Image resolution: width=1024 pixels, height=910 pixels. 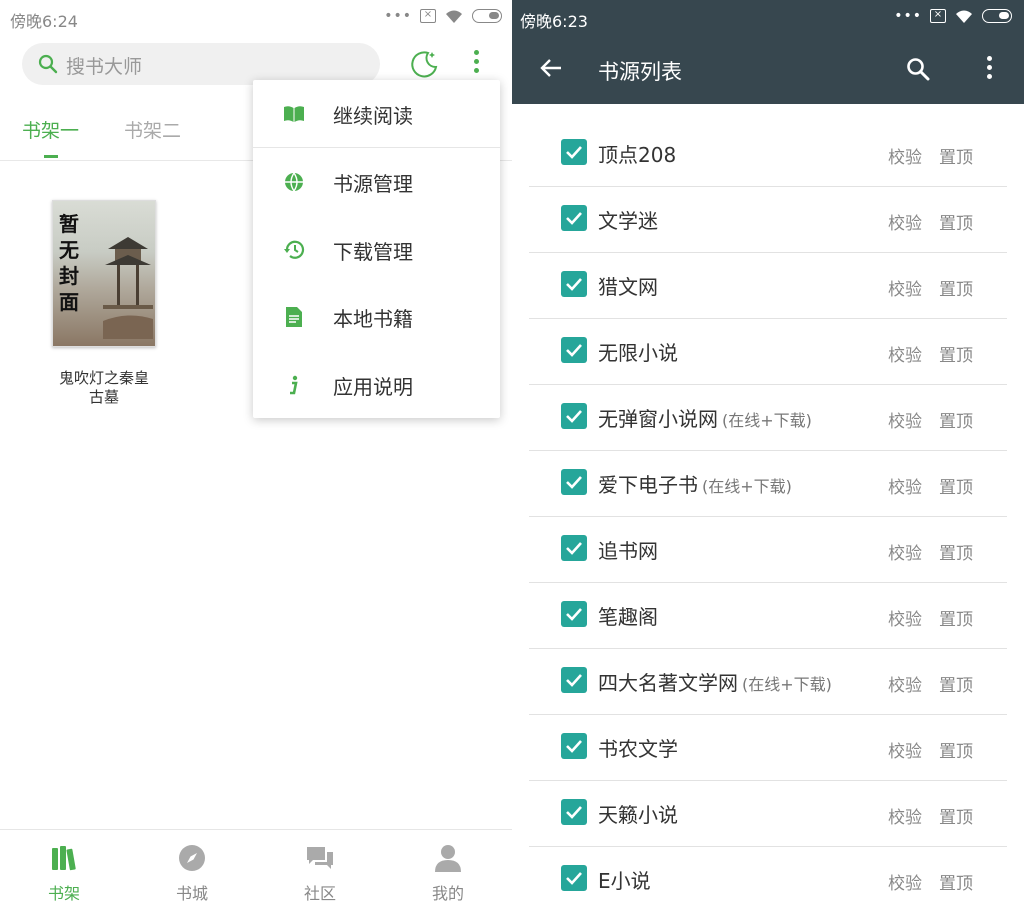 What do you see at coordinates (768, 154) in the screenshot?
I see `source-row: 顶点208 校验 置顶` at bounding box center [768, 154].